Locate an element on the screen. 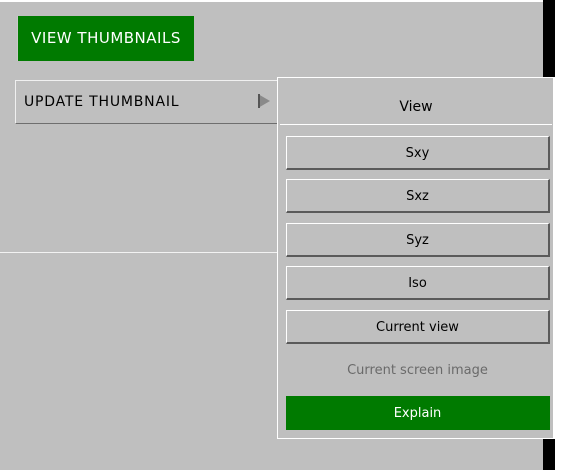  panel-divider is located at coordinates (139, 252).